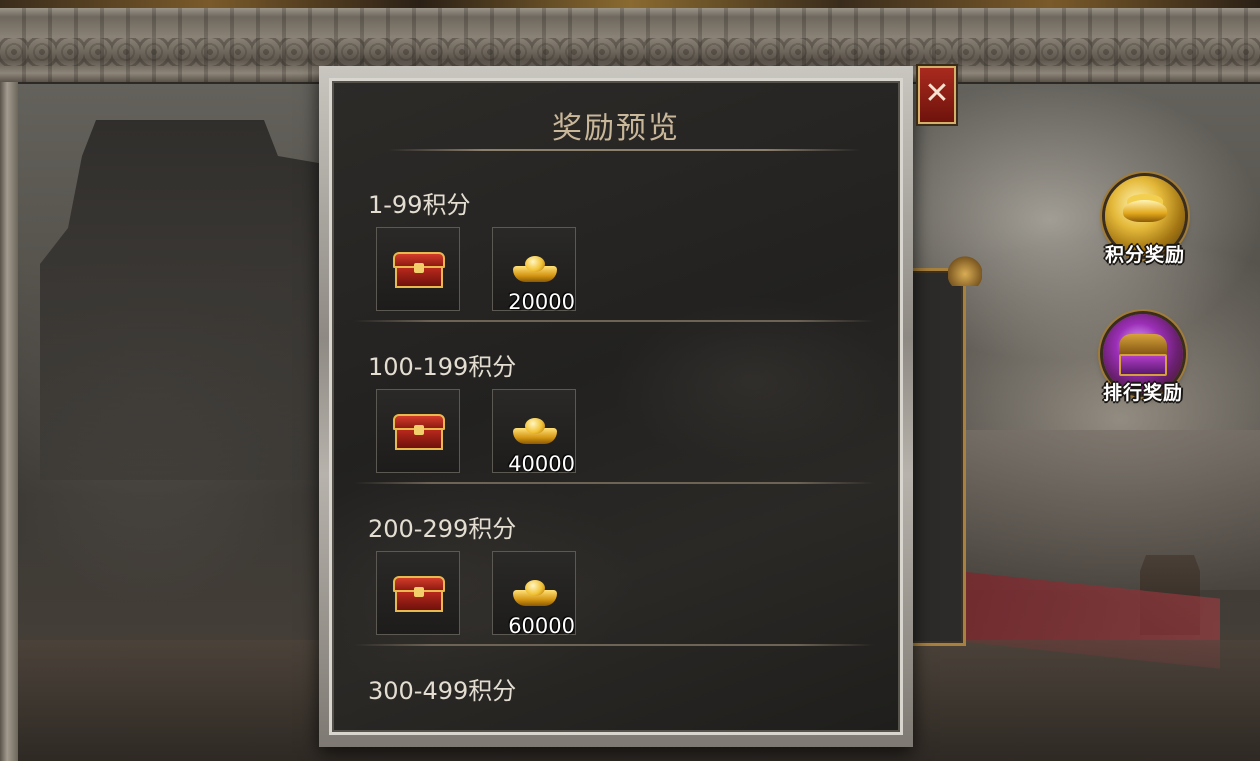 The image size is (1260, 761). Describe the element at coordinates (442, 367) in the screenshot. I see `tier-label: 100-199积分` at that location.